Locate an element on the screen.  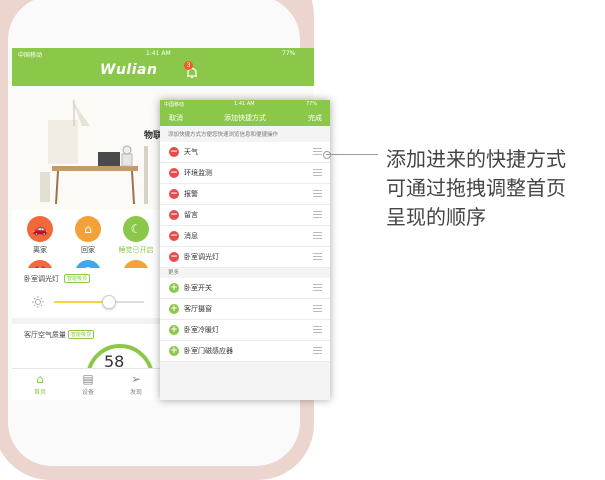
more-section-label: 更多 is located at coordinates (174, 273).